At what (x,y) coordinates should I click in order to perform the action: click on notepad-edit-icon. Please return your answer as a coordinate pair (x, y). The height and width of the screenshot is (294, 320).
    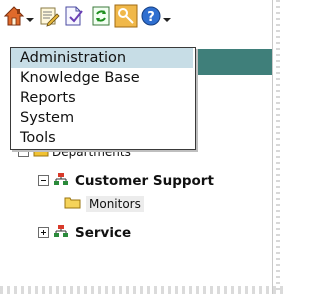
    Looking at the image, I should click on (49, 18).